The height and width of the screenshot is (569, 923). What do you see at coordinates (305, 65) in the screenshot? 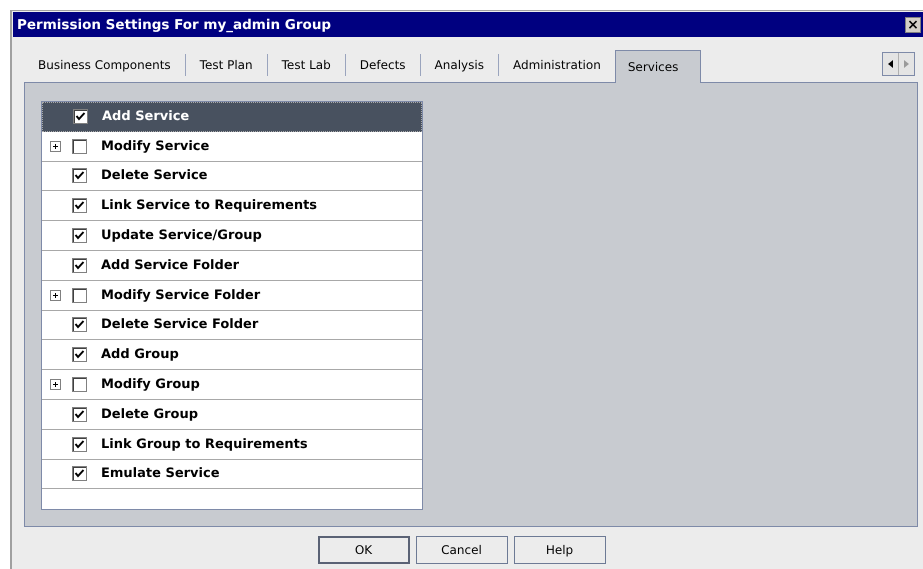
I see `tab: Test Lab` at bounding box center [305, 65].